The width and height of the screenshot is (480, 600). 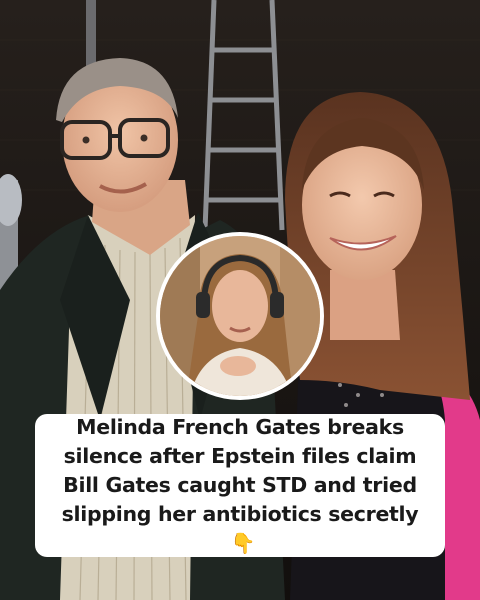 I want to click on inset-photo-image, so click(x=240, y=316).